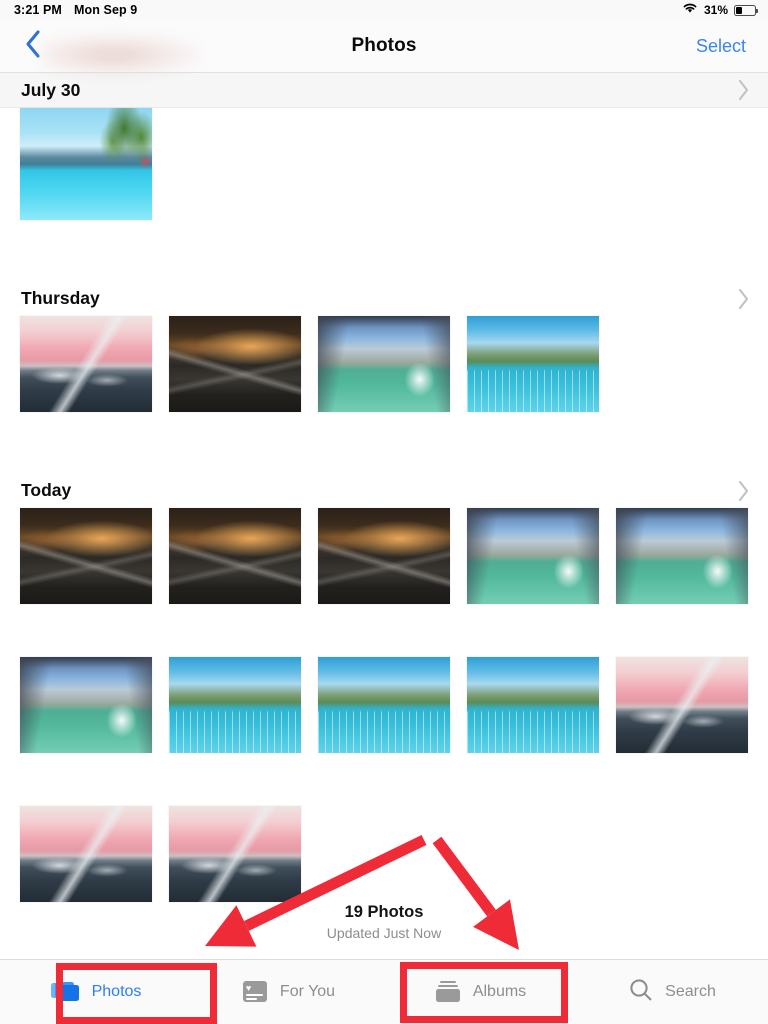 The image size is (768, 1024). I want to click on tab-photos: Photos, so click(96, 992).